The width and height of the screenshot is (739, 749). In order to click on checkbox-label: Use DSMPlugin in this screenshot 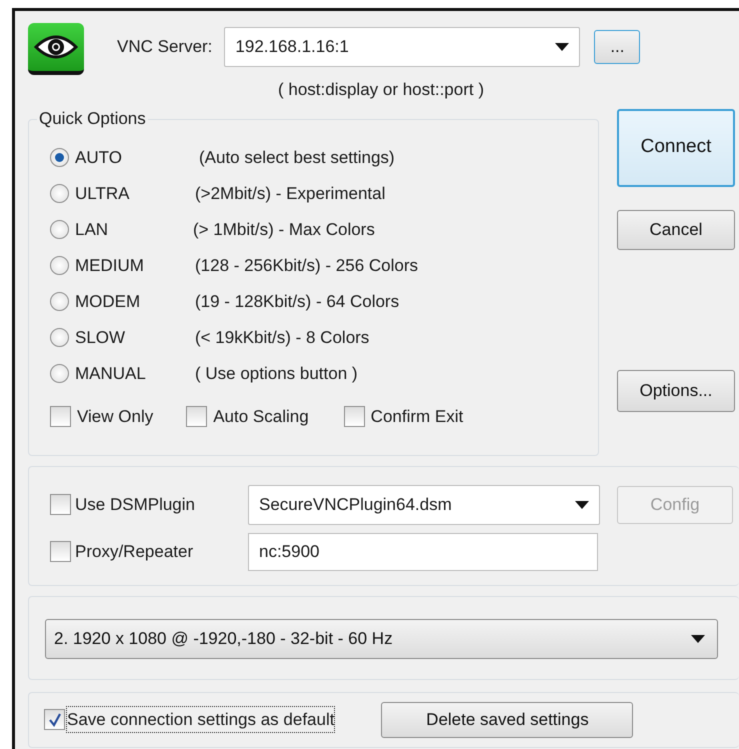, I will do `click(161, 505)`.